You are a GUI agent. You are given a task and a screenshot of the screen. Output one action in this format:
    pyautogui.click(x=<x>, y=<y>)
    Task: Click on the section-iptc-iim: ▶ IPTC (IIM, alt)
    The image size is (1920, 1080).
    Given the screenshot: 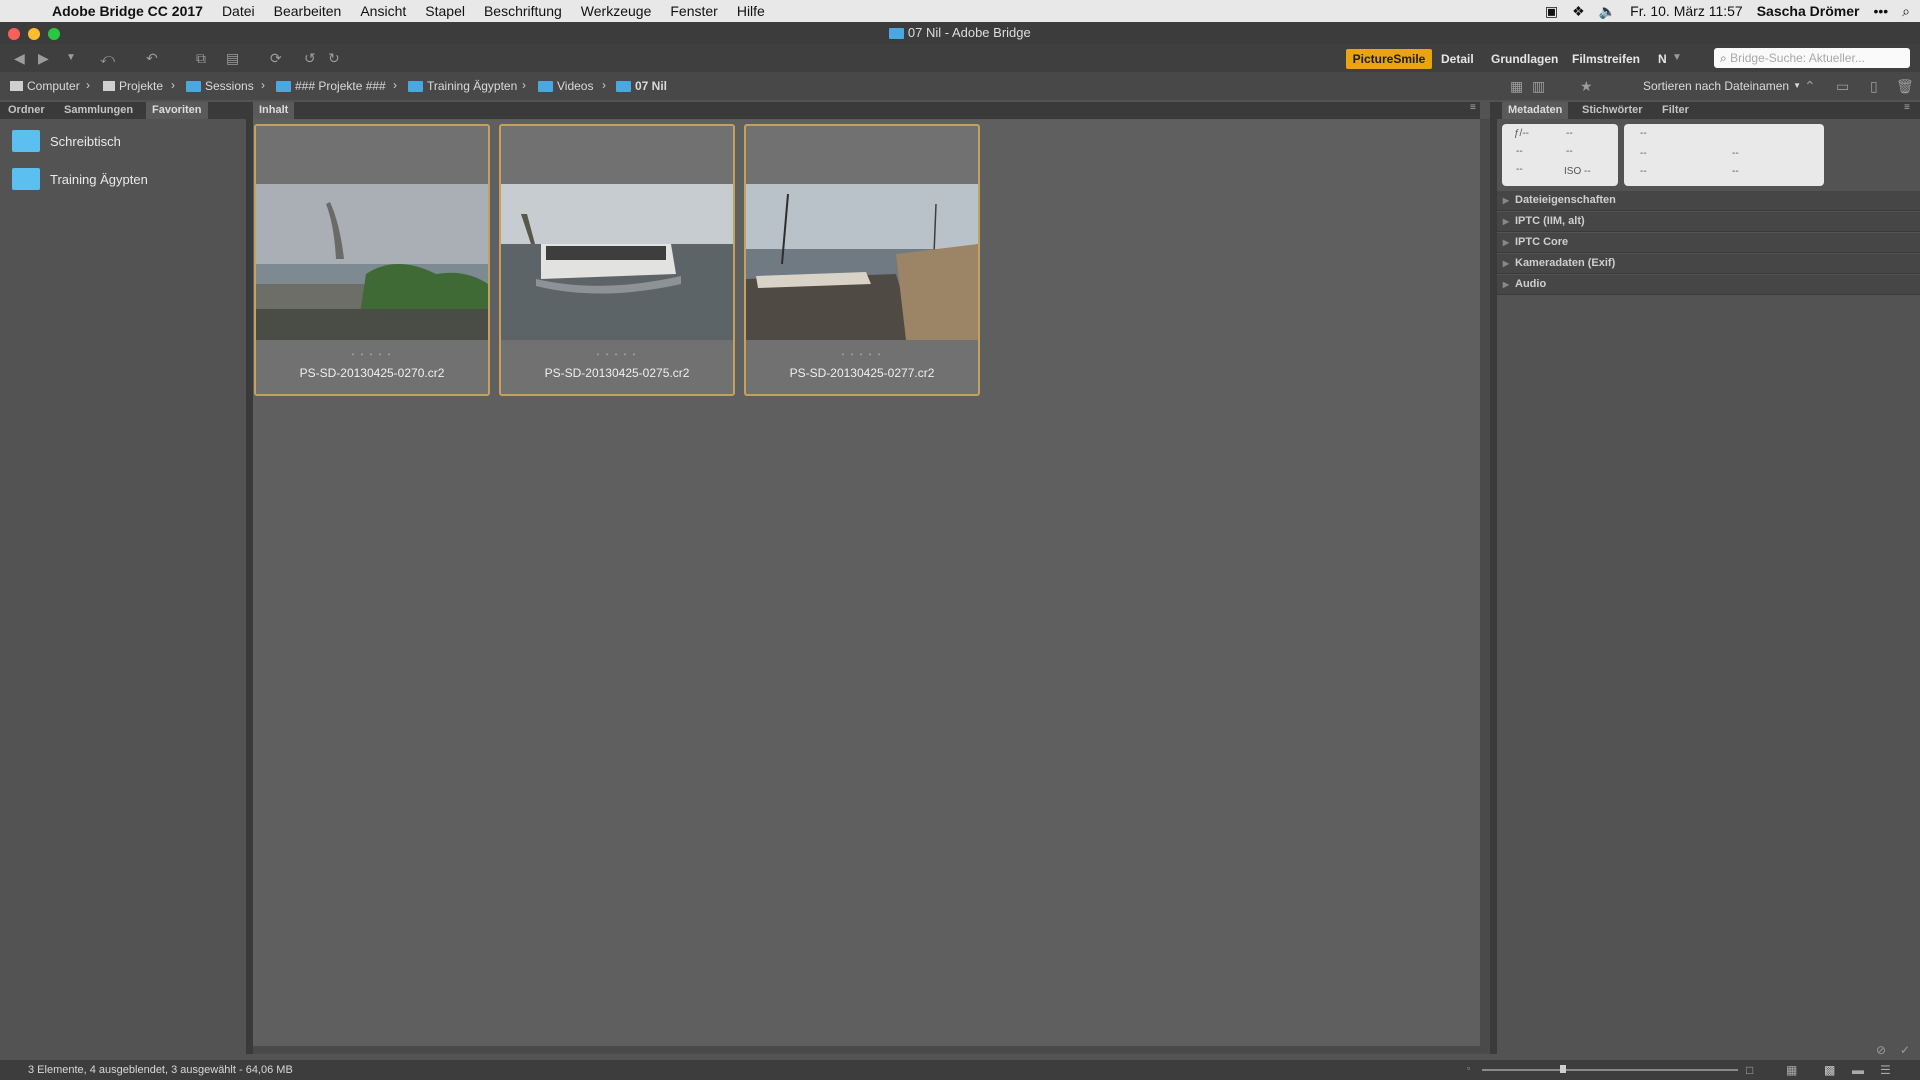 What is the action you would take?
    pyautogui.click(x=1708, y=222)
    